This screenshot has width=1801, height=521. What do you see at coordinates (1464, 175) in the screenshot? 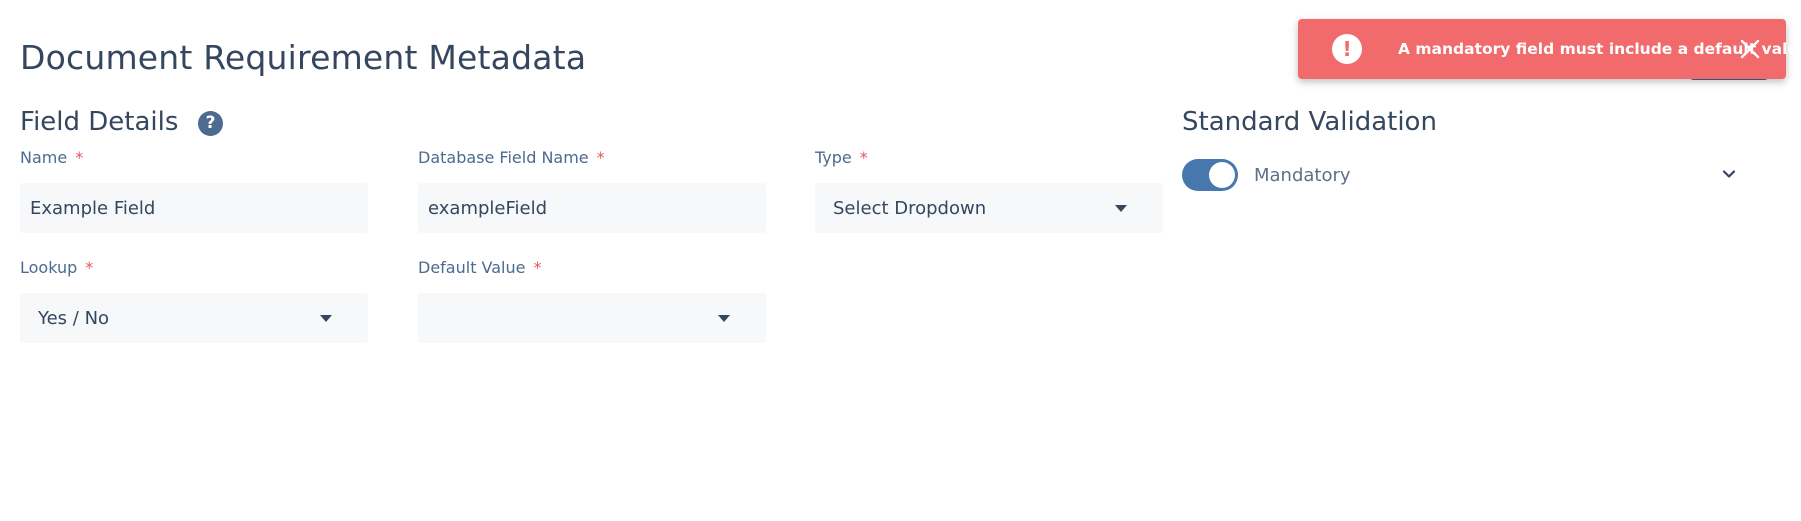
I see `mandatory-row: Mandatory` at bounding box center [1464, 175].